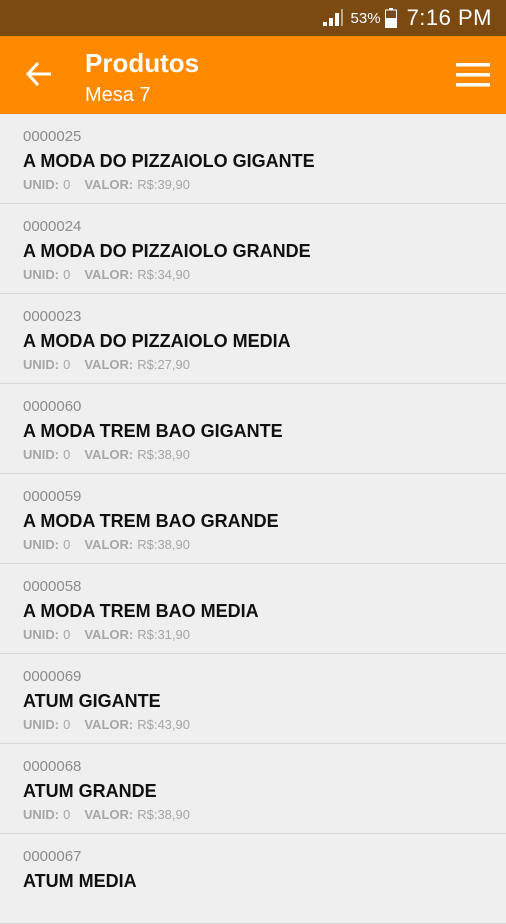 Image resolution: width=506 pixels, height=924 pixels. Describe the element at coordinates (80, 881) in the screenshot. I see `product-name: ATUM MEDIA` at that location.